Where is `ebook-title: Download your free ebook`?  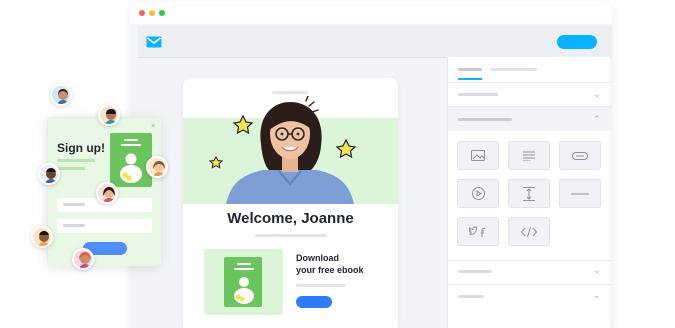
ebook-title: Download your free ebook is located at coordinates (341, 264).